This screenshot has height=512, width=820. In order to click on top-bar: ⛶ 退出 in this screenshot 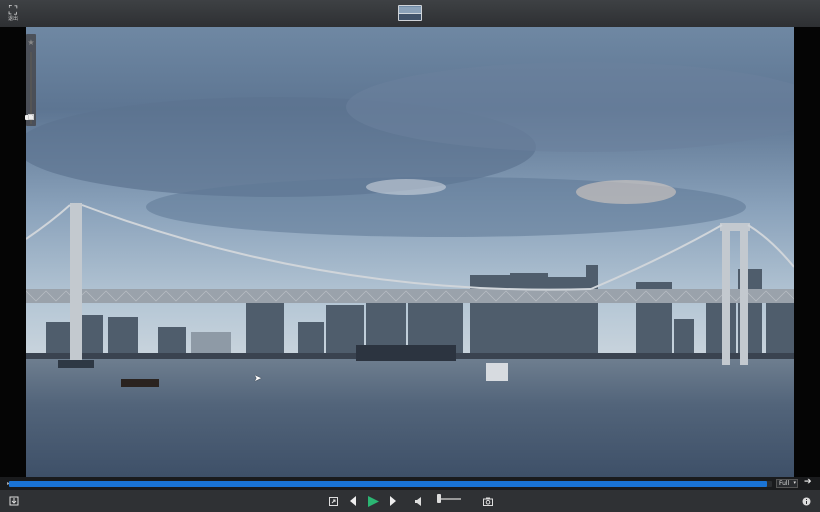, I will do `click(410, 13)`.